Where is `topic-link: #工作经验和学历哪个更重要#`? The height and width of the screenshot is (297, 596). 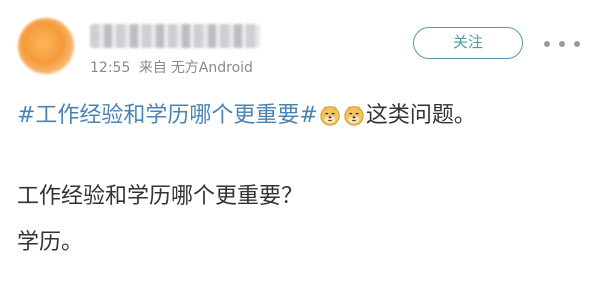 topic-link: #工作经验和学历哪个更重要# is located at coordinates (167, 115).